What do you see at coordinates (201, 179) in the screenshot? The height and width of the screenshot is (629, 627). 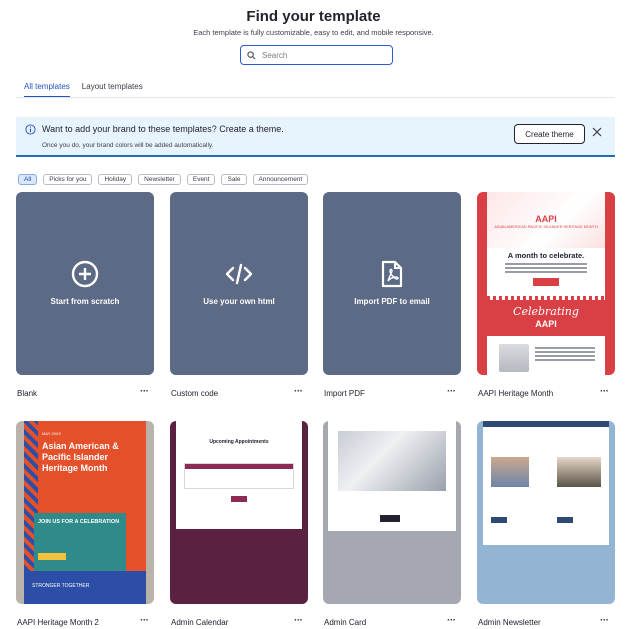 I see `filter-event: Event` at bounding box center [201, 179].